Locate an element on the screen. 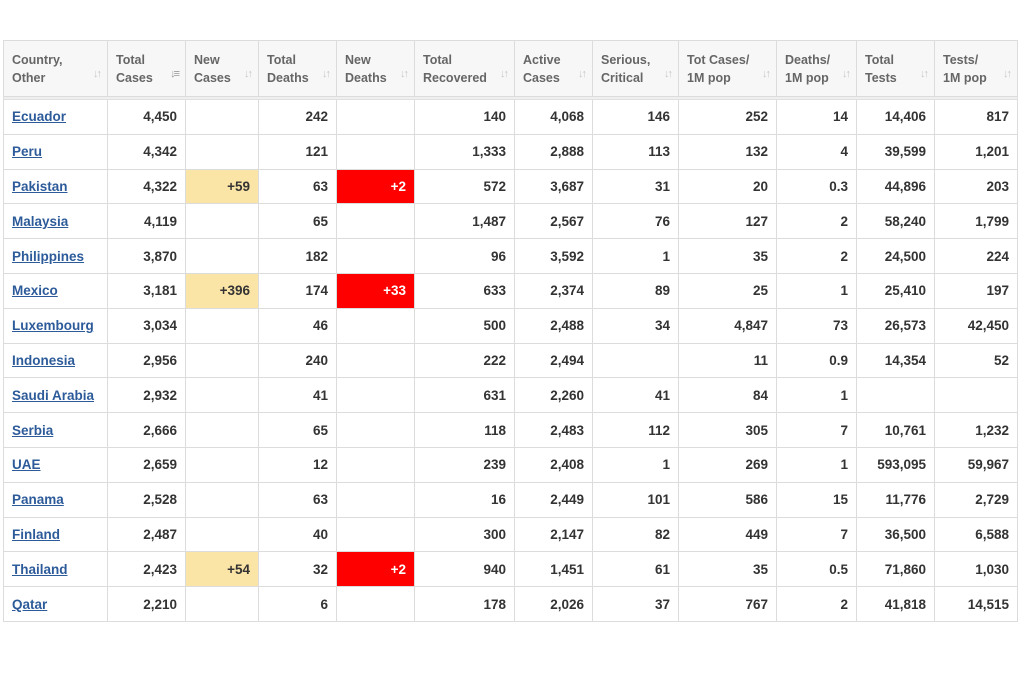 The width and height of the screenshot is (1024, 682). total-recovered-cell: 1,487 is located at coordinates (464, 221).